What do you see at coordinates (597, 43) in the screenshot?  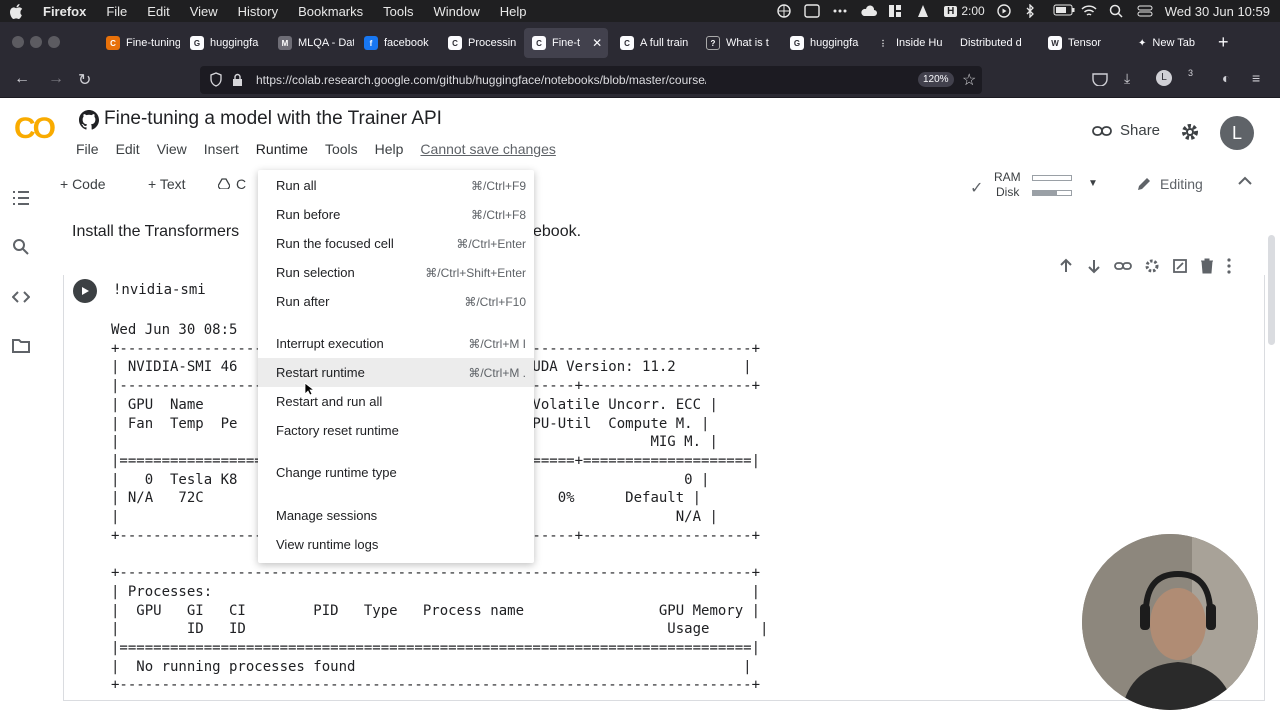 I see `tab-close-icon: ✕` at bounding box center [597, 43].